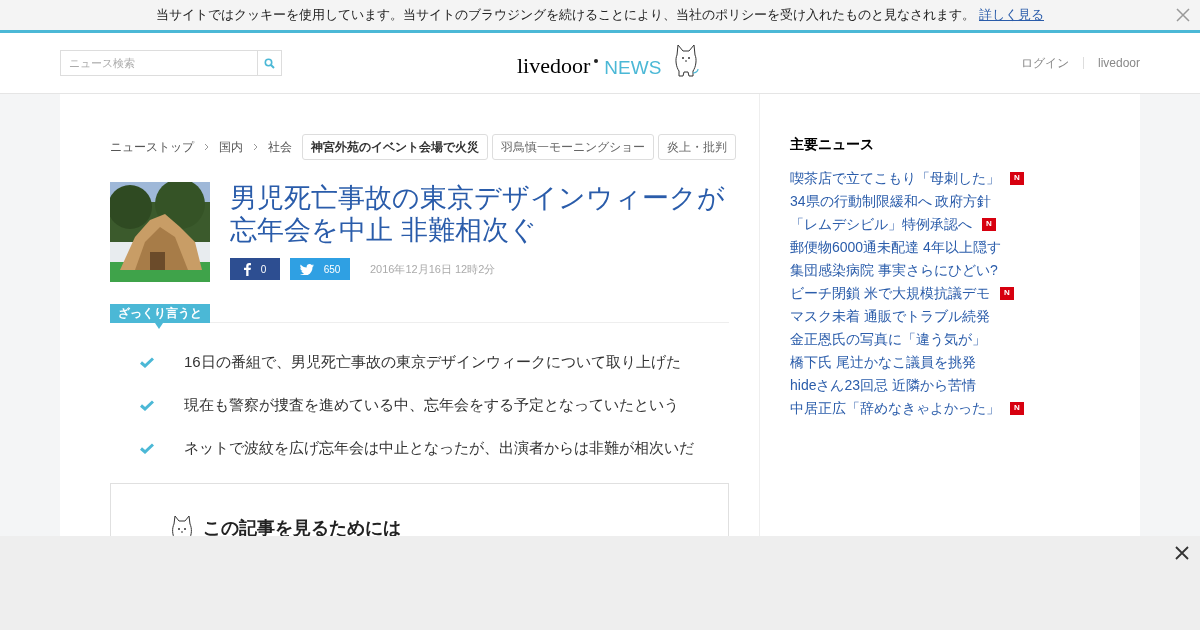 This screenshot has width=1200, height=630. What do you see at coordinates (890, 293) in the screenshot?
I see `news-link: ビーチ閉鎖 米で大規模抗議デモ` at bounding box center [890, 293].